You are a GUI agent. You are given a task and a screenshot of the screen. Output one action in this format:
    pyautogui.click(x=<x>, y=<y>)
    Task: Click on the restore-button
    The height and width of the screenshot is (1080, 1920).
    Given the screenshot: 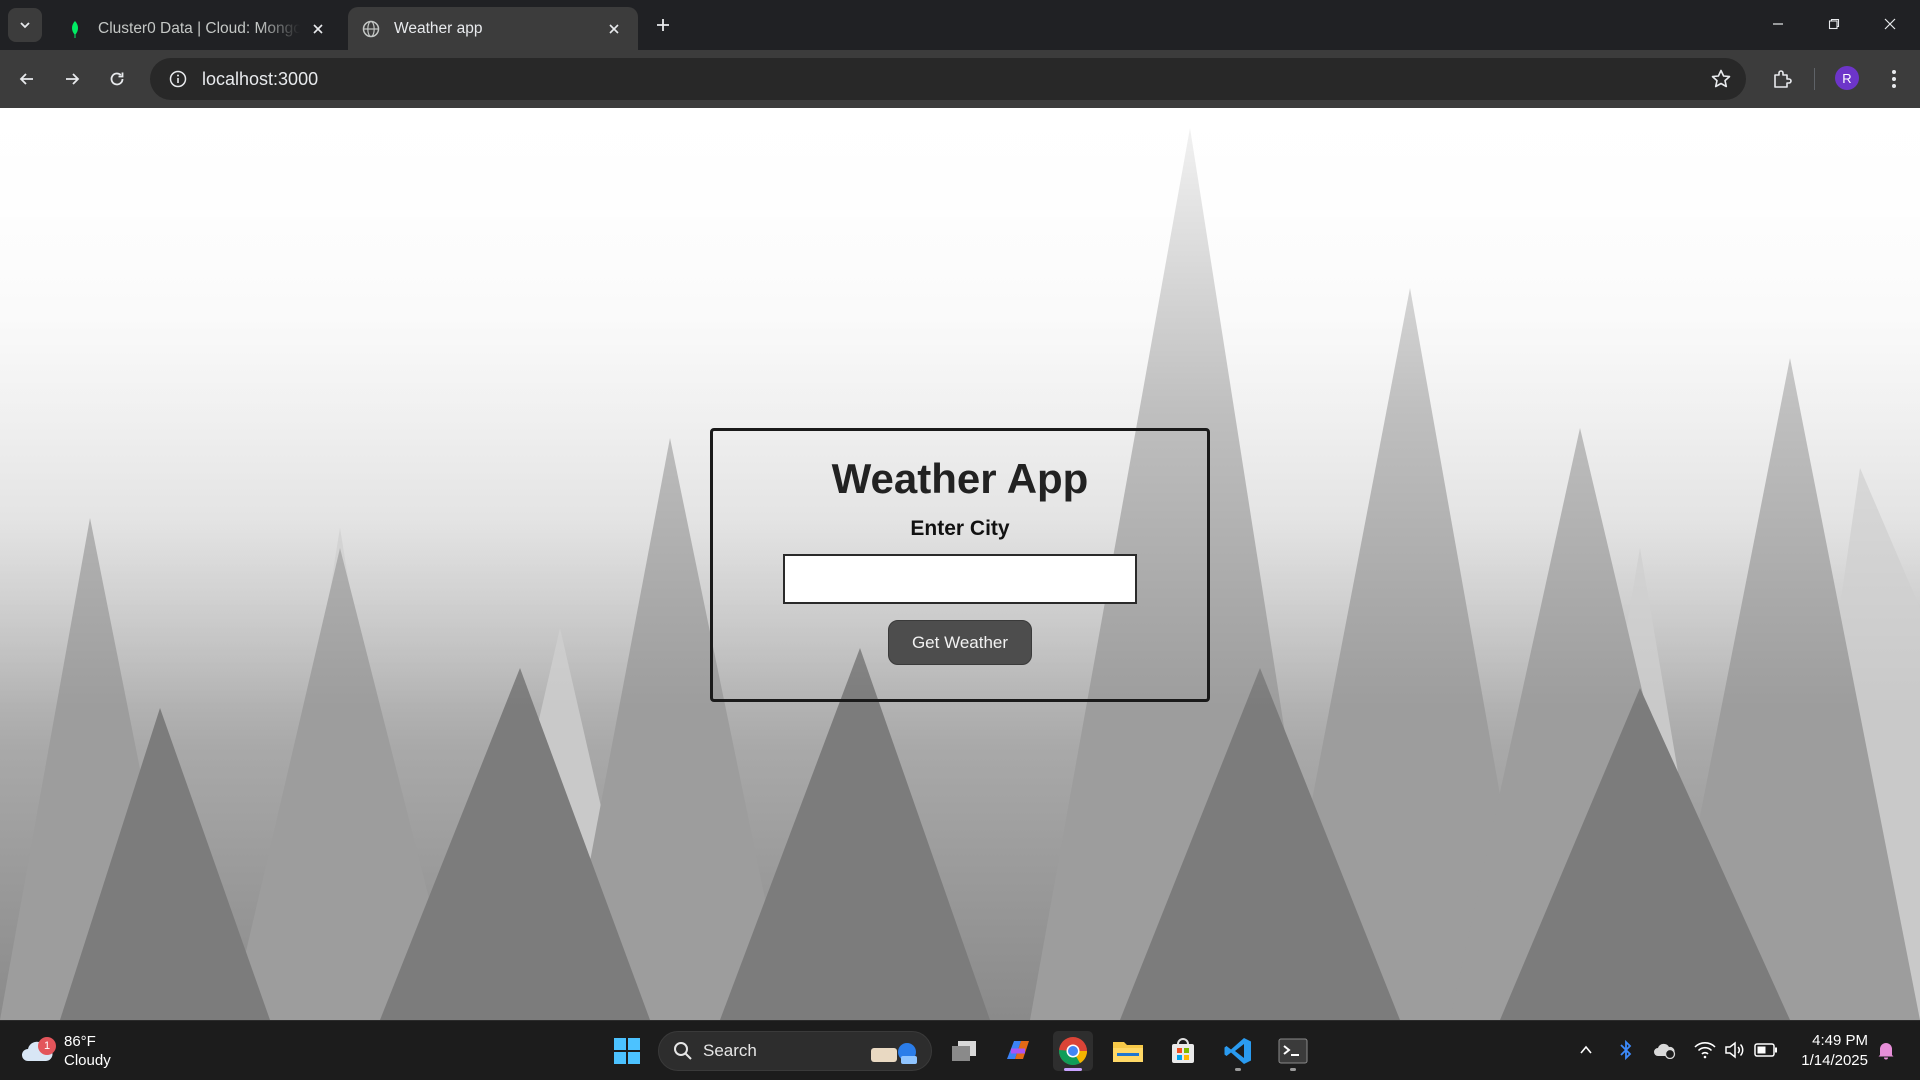 What is the action you would take?
    pyautogui.click(x=1834, y=24)
    